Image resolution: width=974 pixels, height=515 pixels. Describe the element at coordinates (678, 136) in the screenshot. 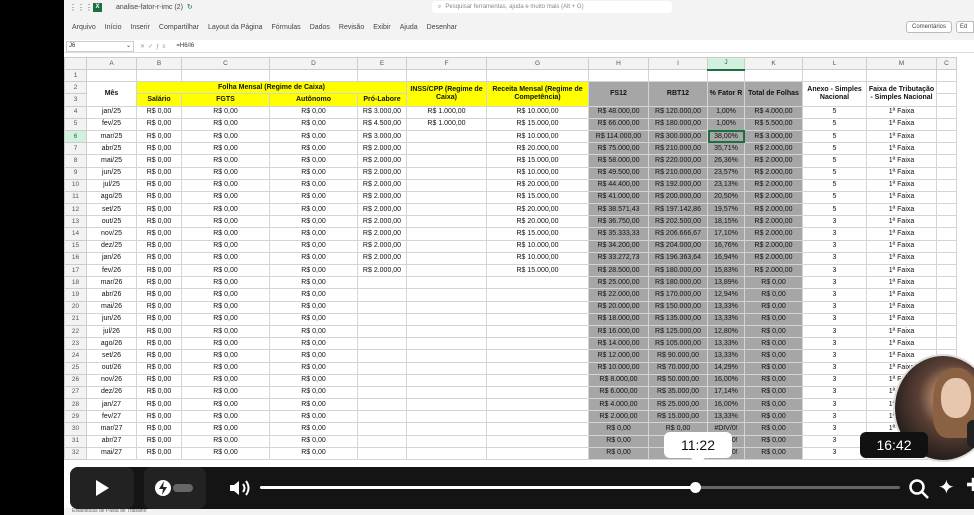

I see `table-cell: R$ 300.000,00` at that location.